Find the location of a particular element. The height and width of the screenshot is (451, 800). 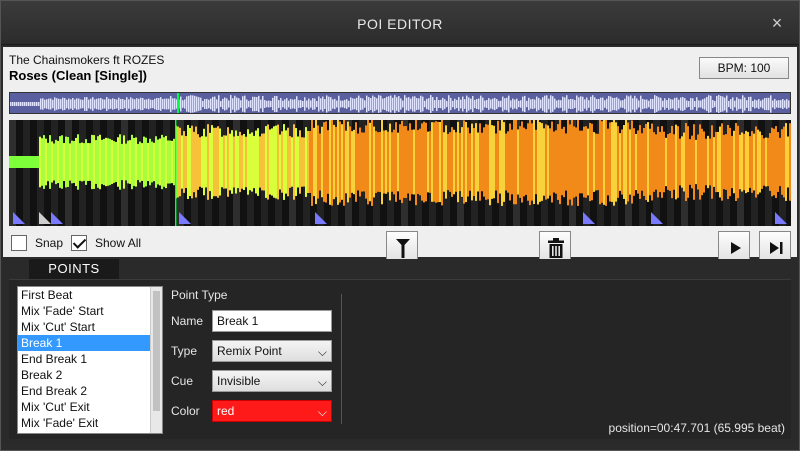

list-item: Mix 'End' Exit is located at coordinates (90, 432).